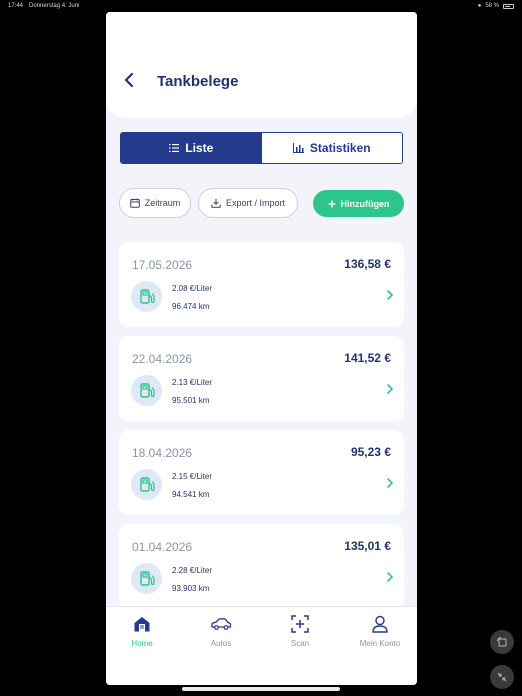 This screenshot has height=696, width=522. What do you see at coordinates (221, 643) in the screenshot?
I see `tab-autos-label: Autos` at bounding box center [221, 643].